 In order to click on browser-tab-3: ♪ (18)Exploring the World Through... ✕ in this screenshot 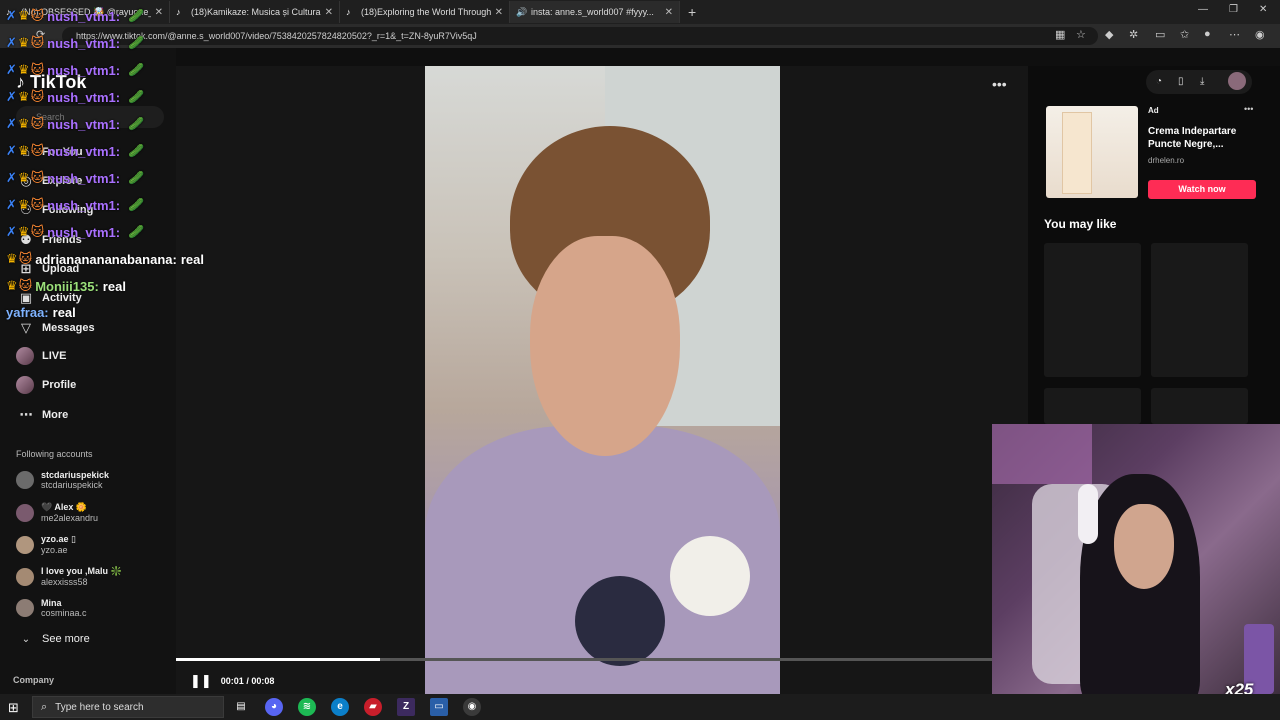, I will do `click(425, 12)`.